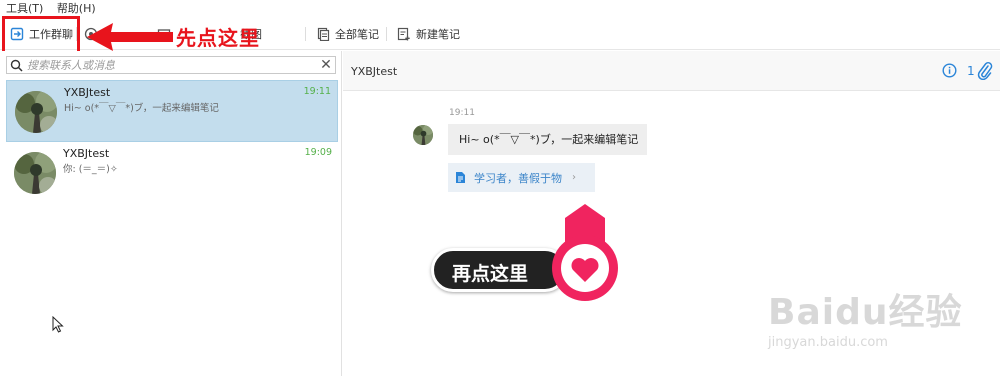  I want to click on chat-header: YXBJtest 1, so click(671, 71).